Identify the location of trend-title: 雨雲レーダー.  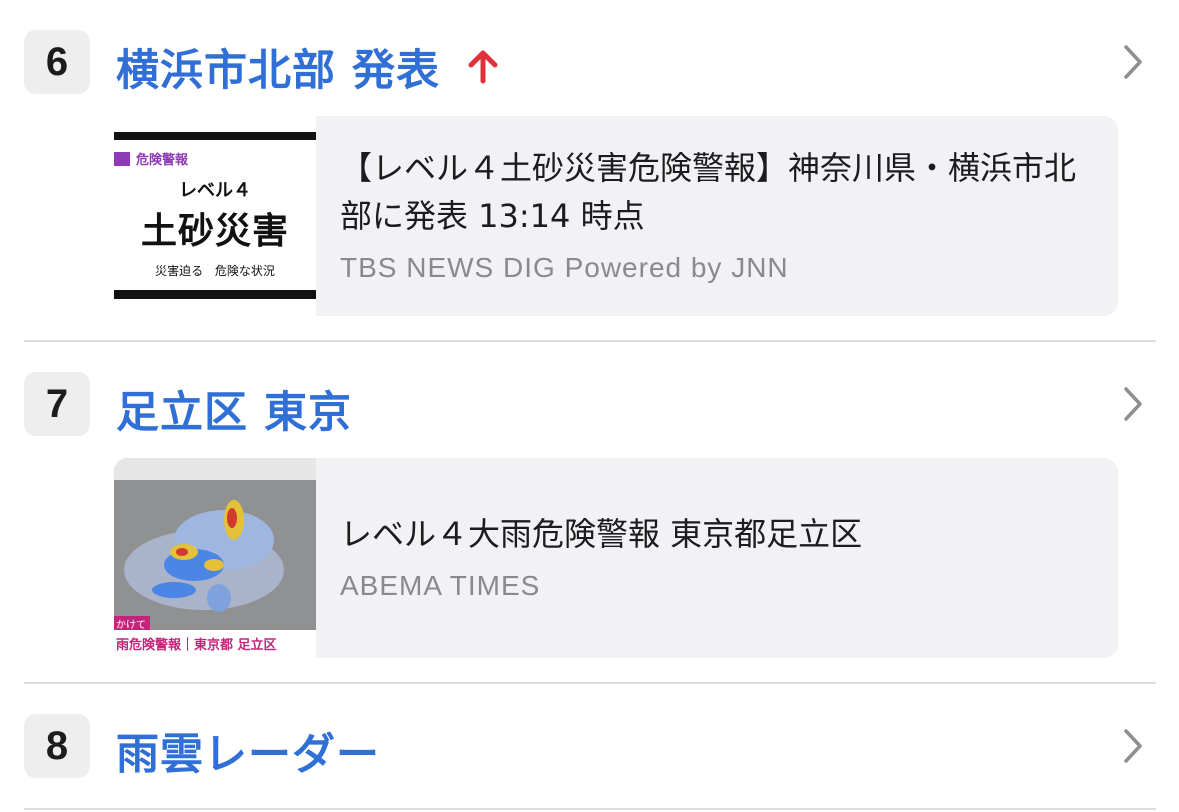
(248, 751).